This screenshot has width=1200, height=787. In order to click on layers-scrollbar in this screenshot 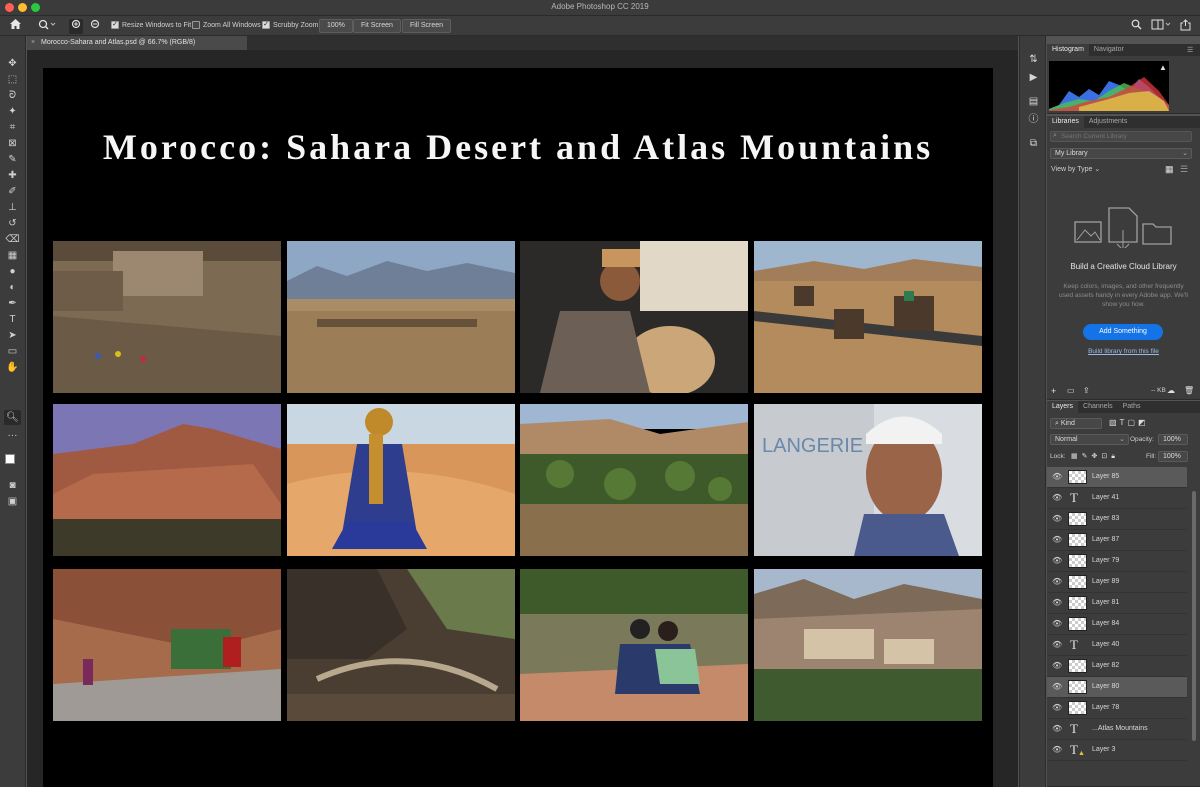, I will do `click(1194, 616)`.